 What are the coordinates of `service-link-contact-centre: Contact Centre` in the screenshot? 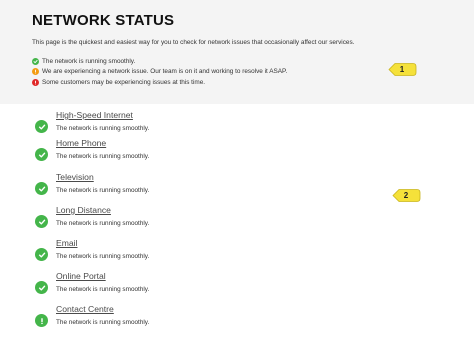 It's located at (85, 309).